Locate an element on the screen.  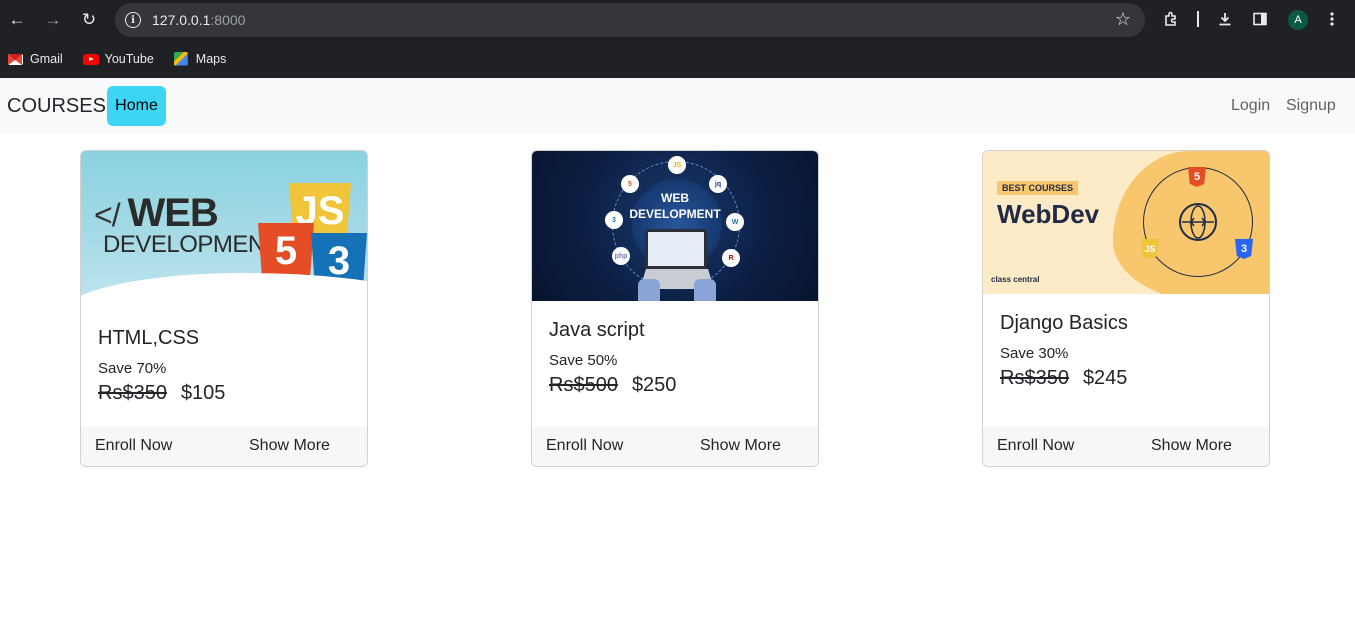
old-price: Rs$500 is located at coordinates (583, 385).